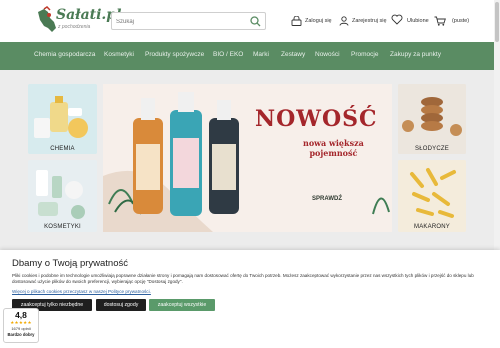 The height and width of the screenshot is (348, 500). I want to click on logo-subtitle: z pochodzenia, so click(74, 27).